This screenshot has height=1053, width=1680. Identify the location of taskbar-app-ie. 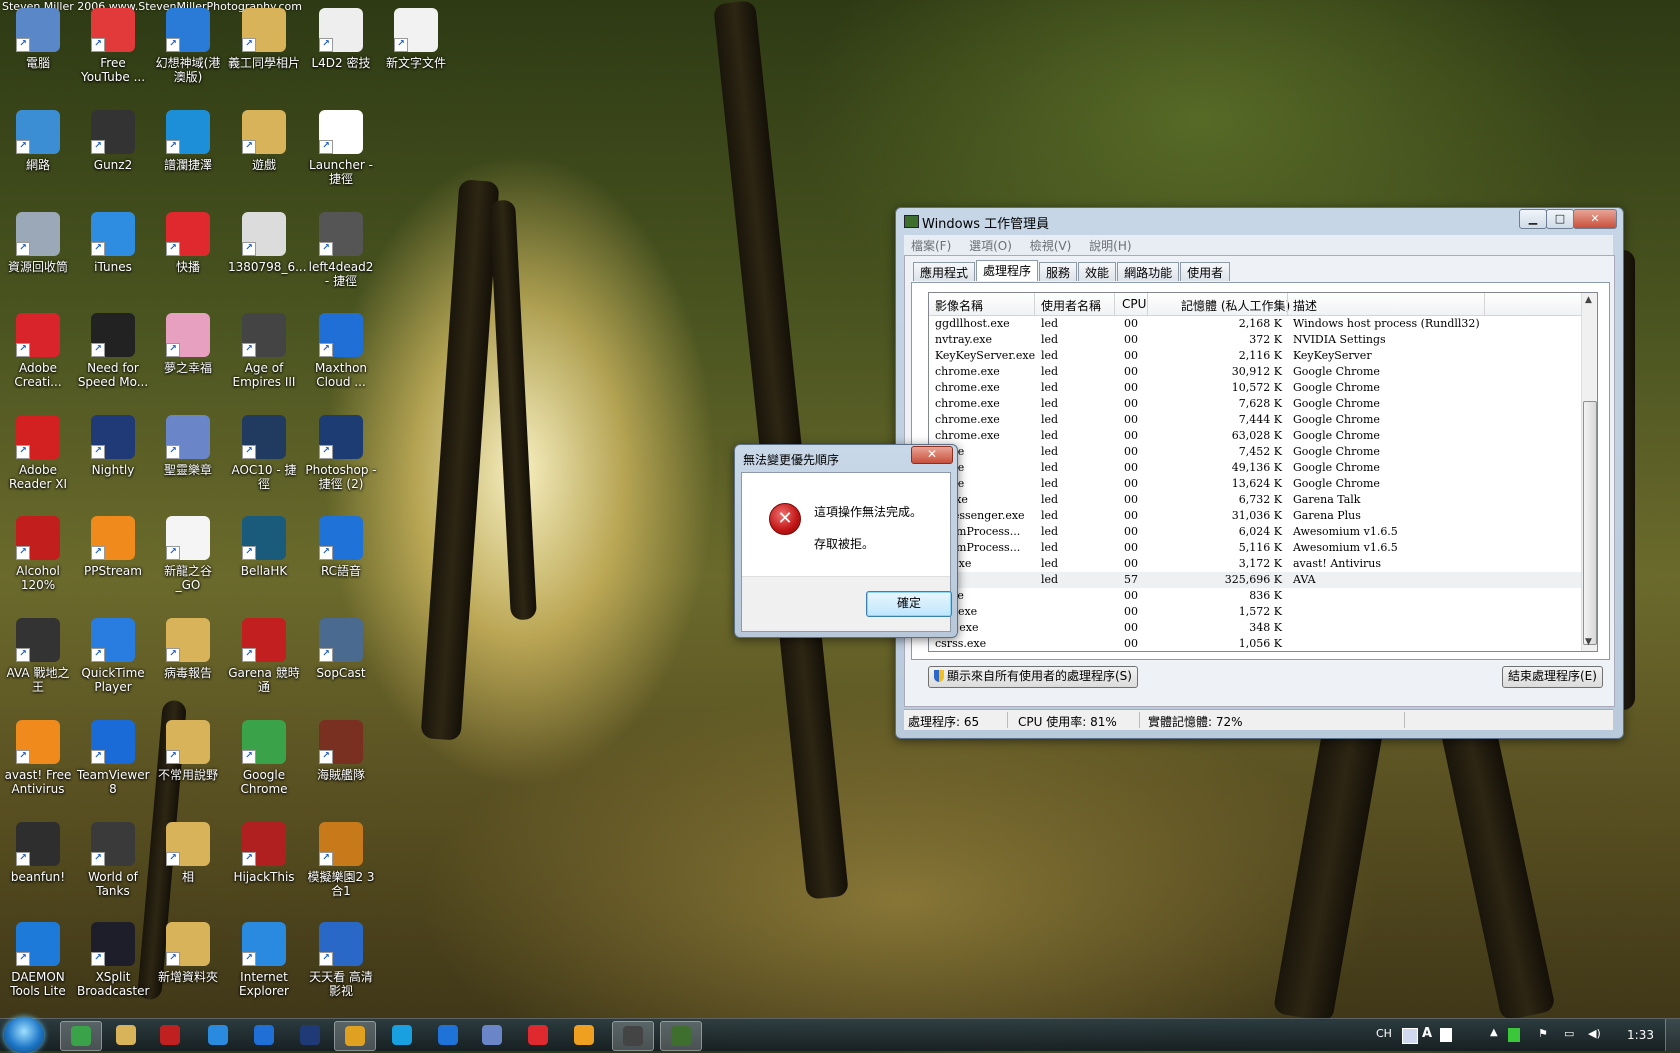
(218, 1035).